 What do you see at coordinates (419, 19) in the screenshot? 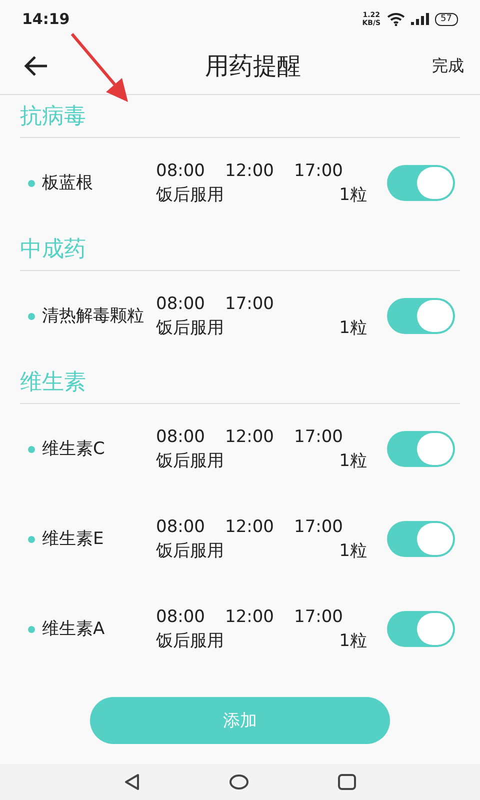
I see `signal-icon` at bounding box center [419, 19].